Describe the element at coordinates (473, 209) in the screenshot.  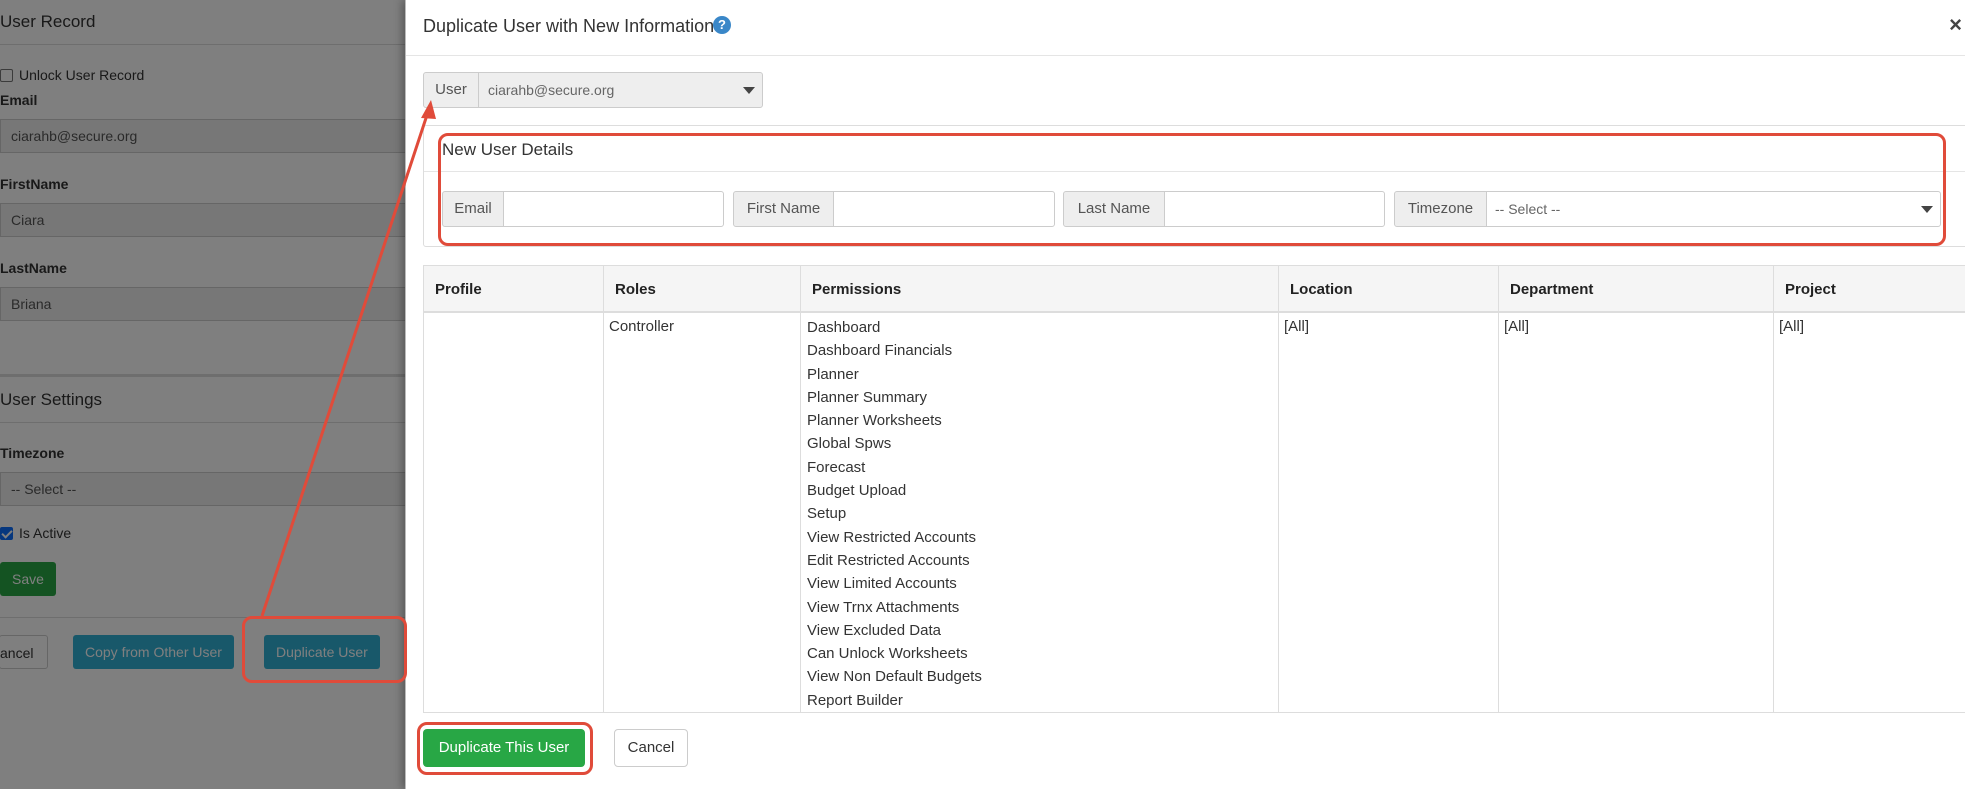
I see `email-addon: Email` at that location.